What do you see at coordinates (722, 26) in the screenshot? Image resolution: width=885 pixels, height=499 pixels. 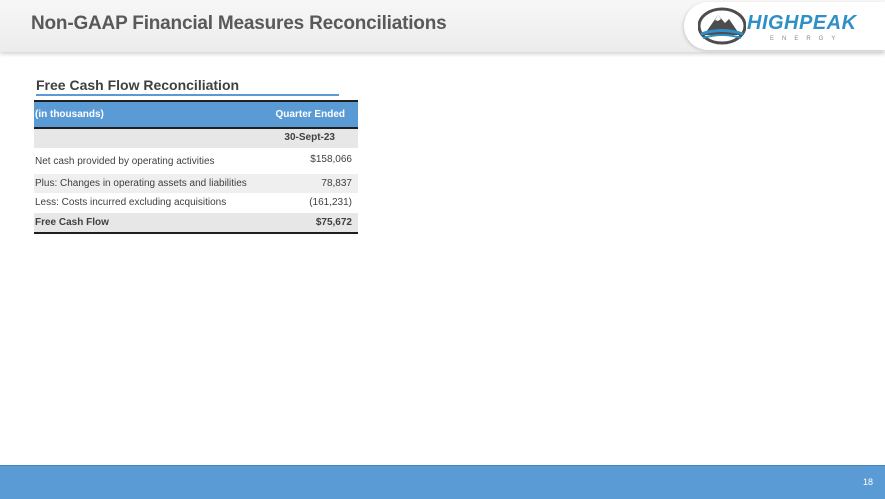 I see `mountain-logo-icon` at bounding box center [722, 26].